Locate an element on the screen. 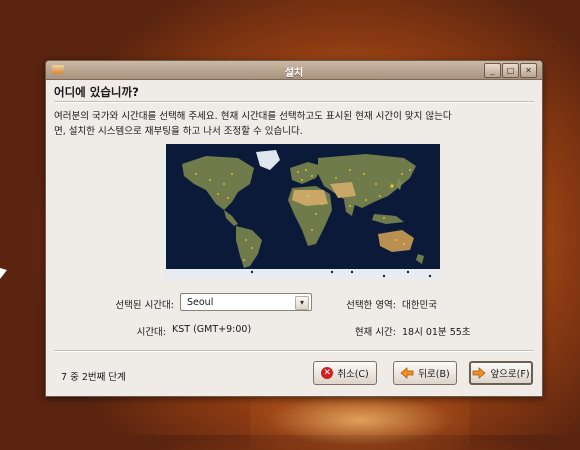  selected-region-value: 대한민국 is located at coordinates (419, 305).